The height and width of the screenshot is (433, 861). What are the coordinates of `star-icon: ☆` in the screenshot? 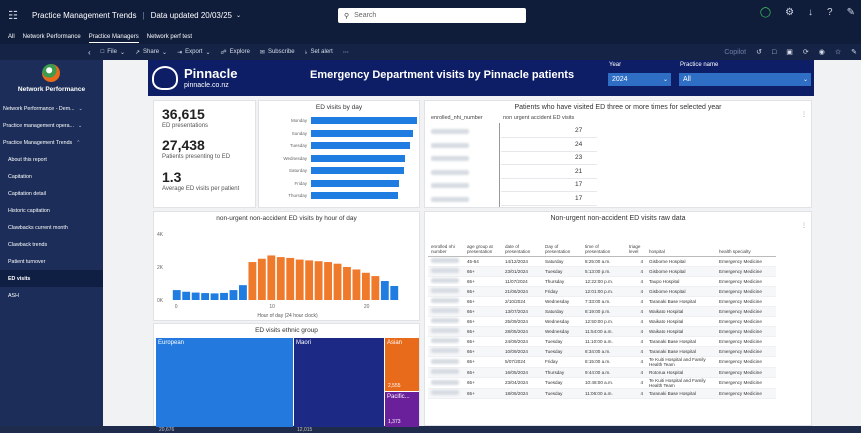 It's located at (838, 52).